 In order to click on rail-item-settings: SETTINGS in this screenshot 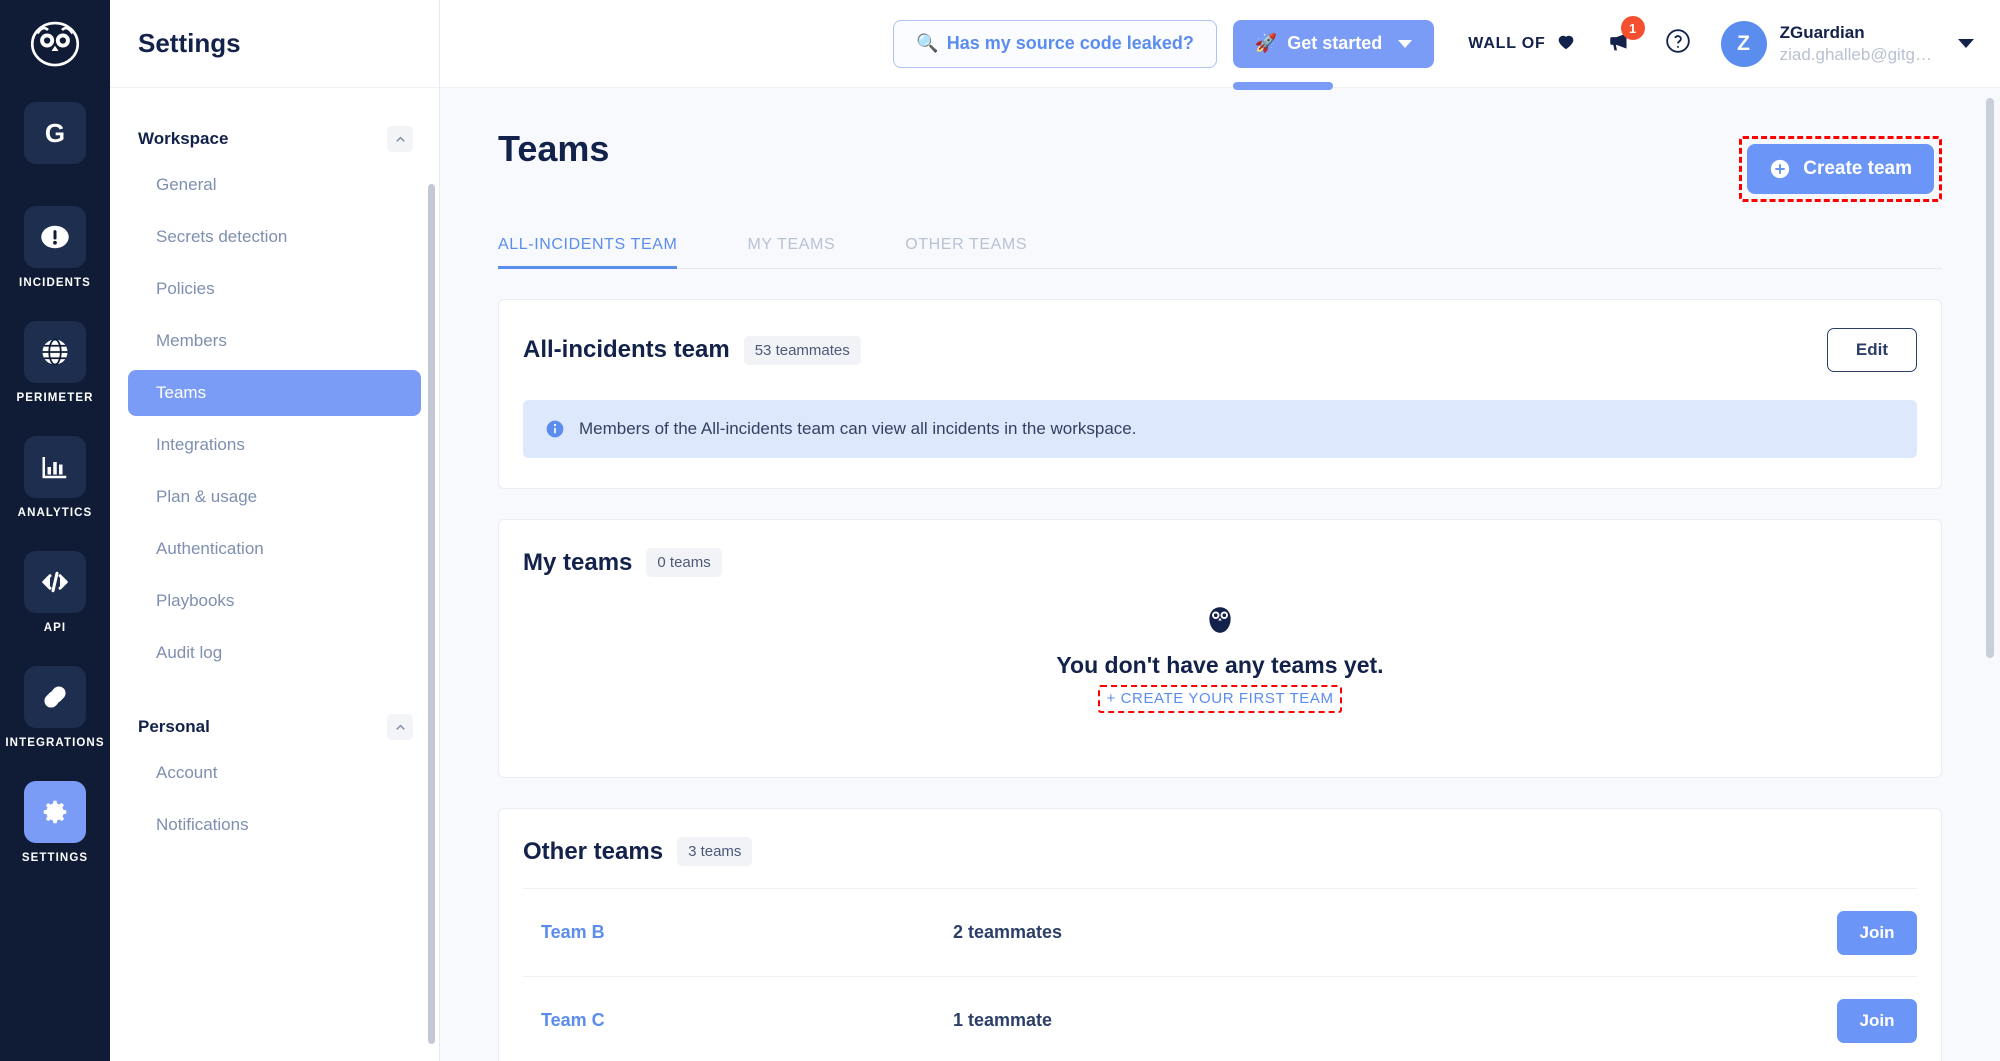, I will do `click(55, 822)`.